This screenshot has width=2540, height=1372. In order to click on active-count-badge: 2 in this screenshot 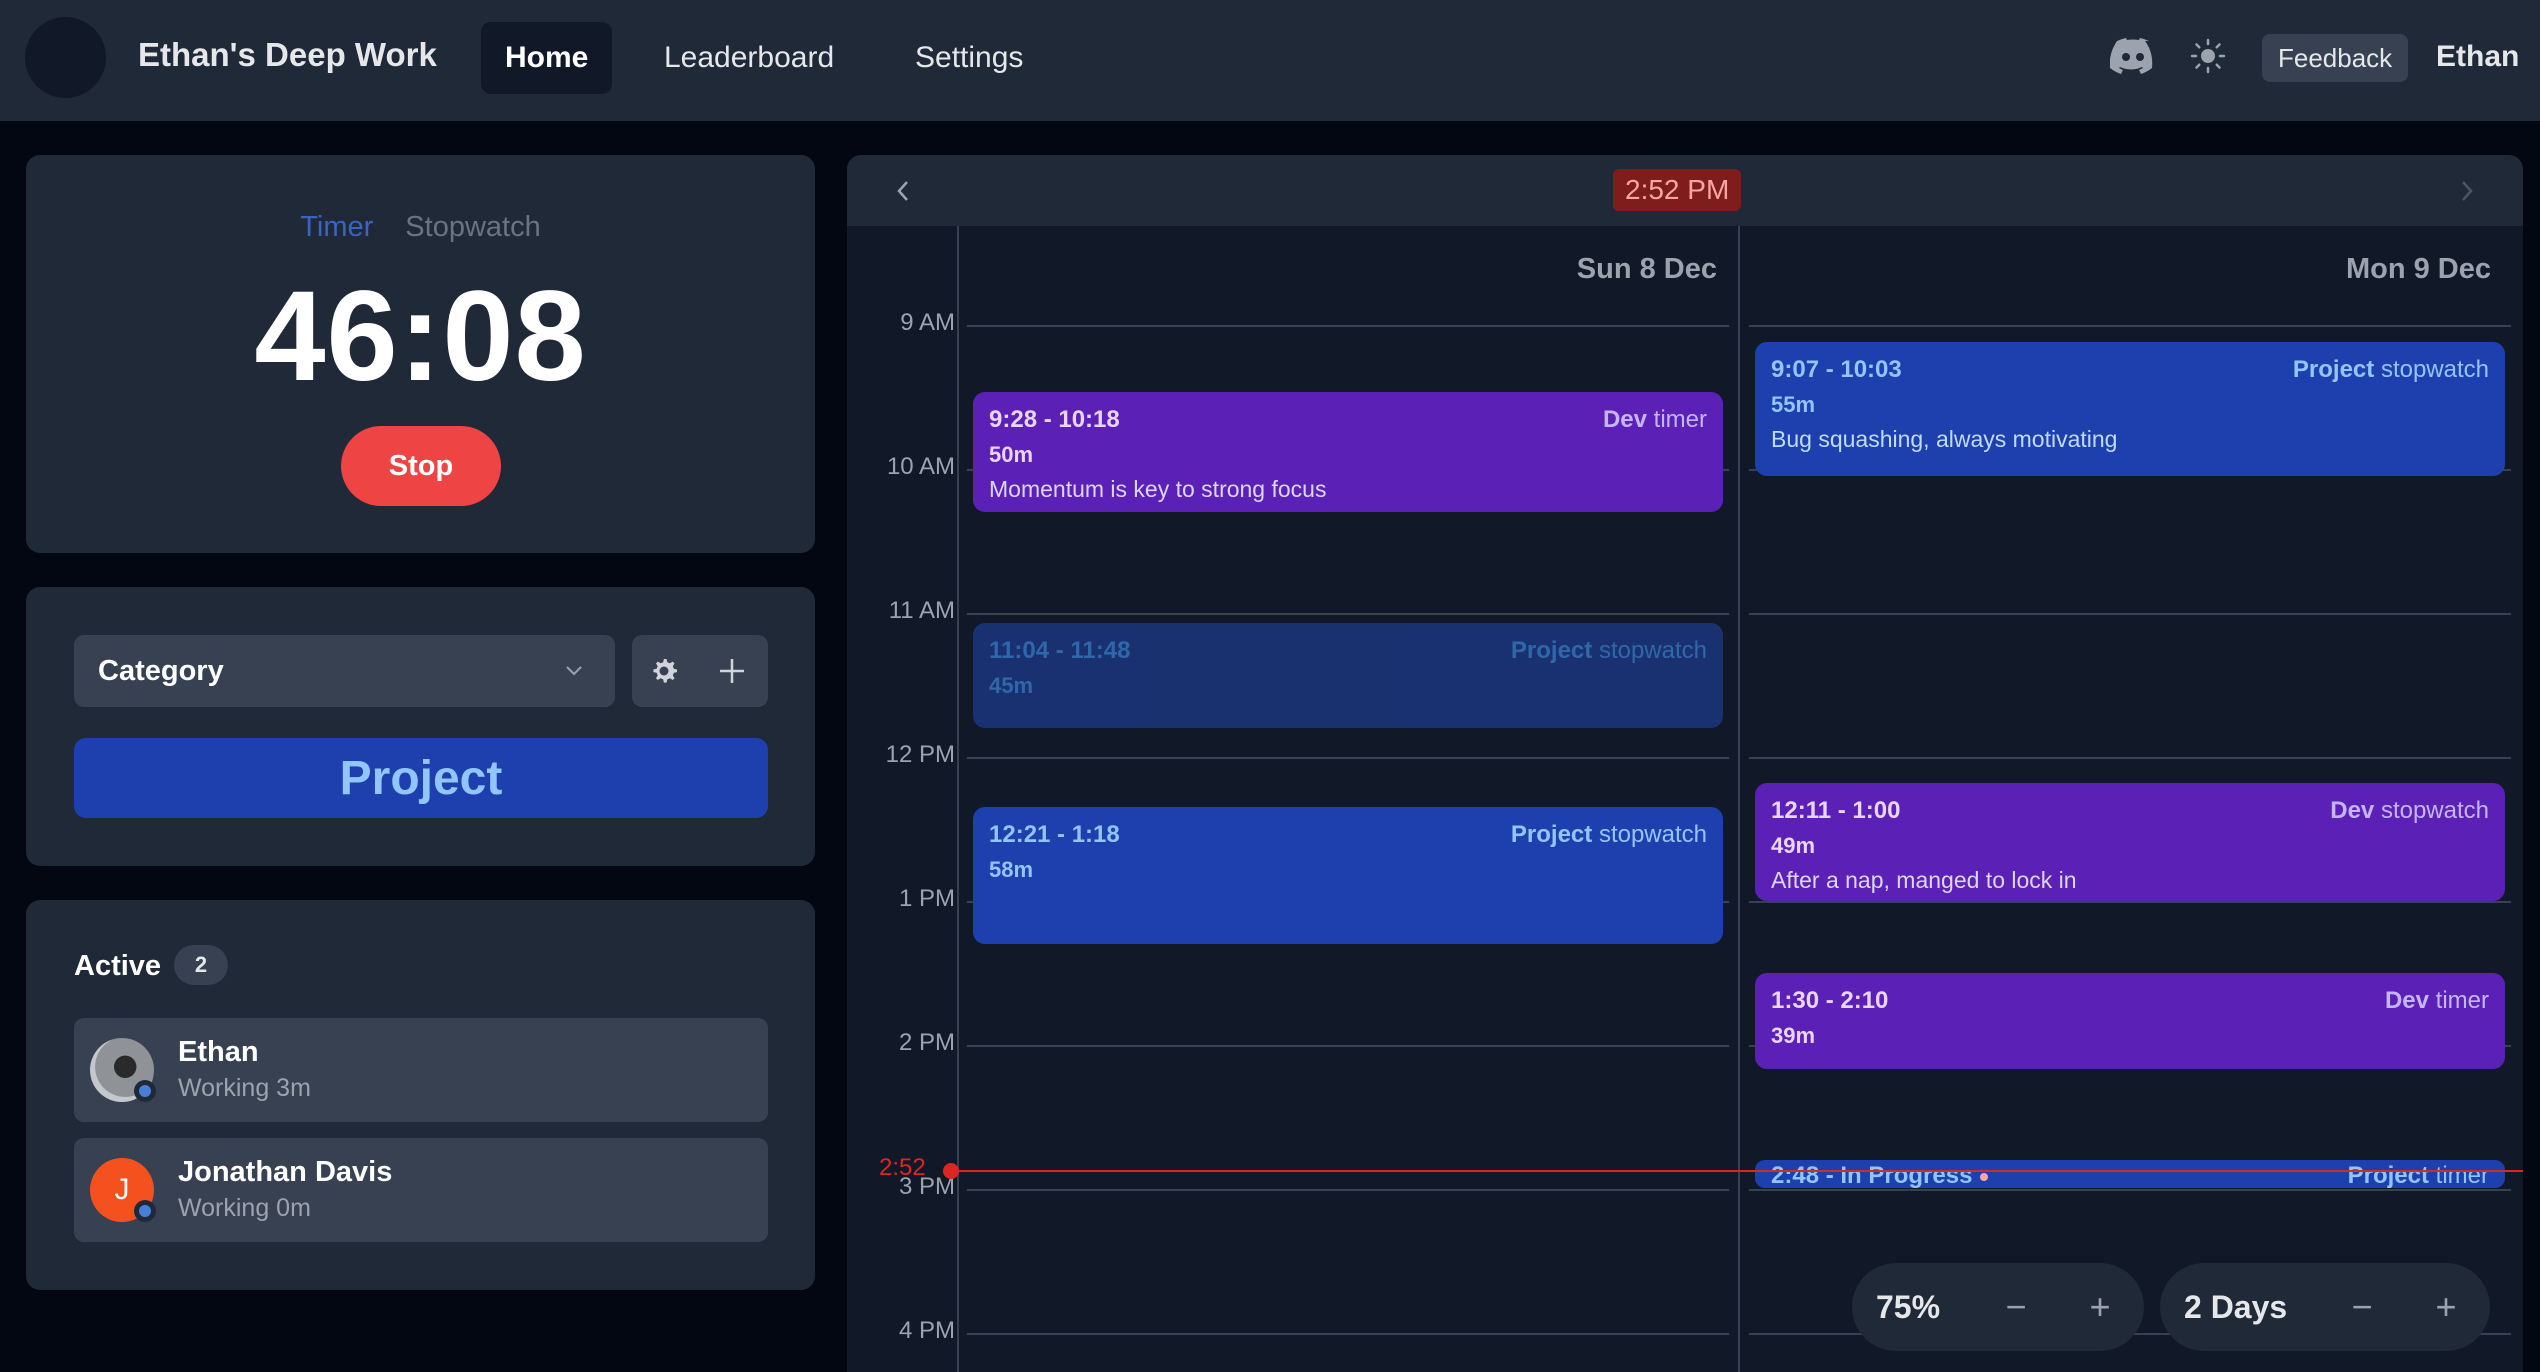, I will do `click(201, 965)`.